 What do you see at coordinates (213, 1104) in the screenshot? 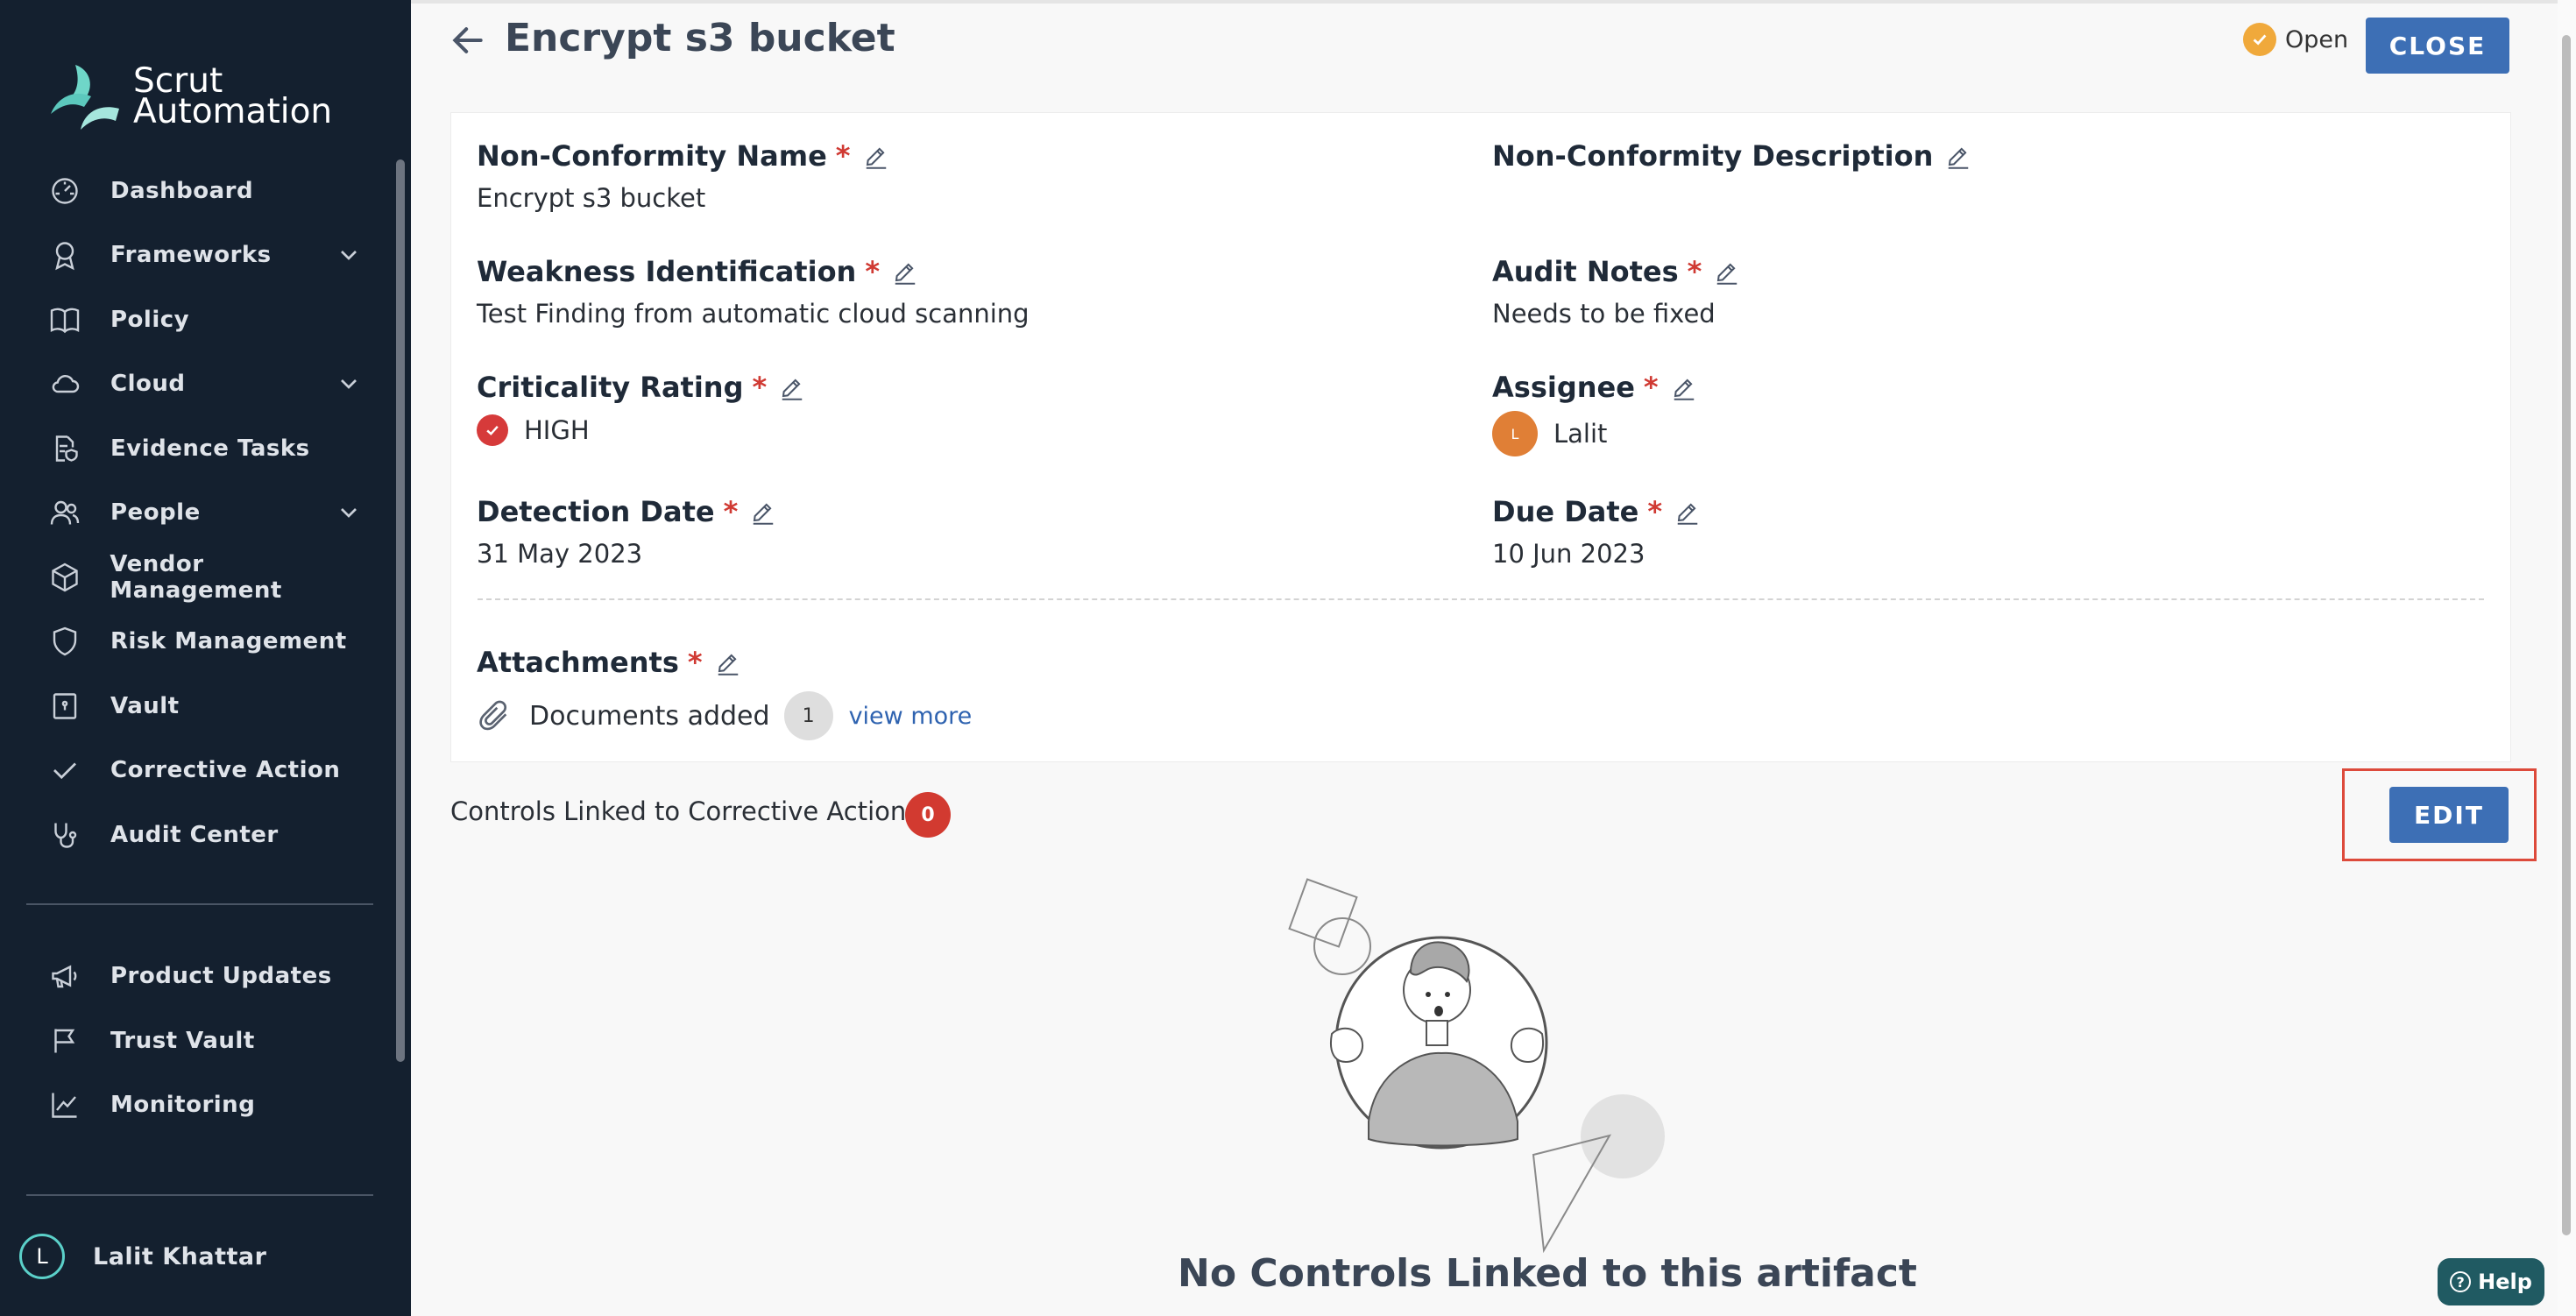
I see `sidebar-item-monitoring: Monitoring` at bounding box center [213, 1104].